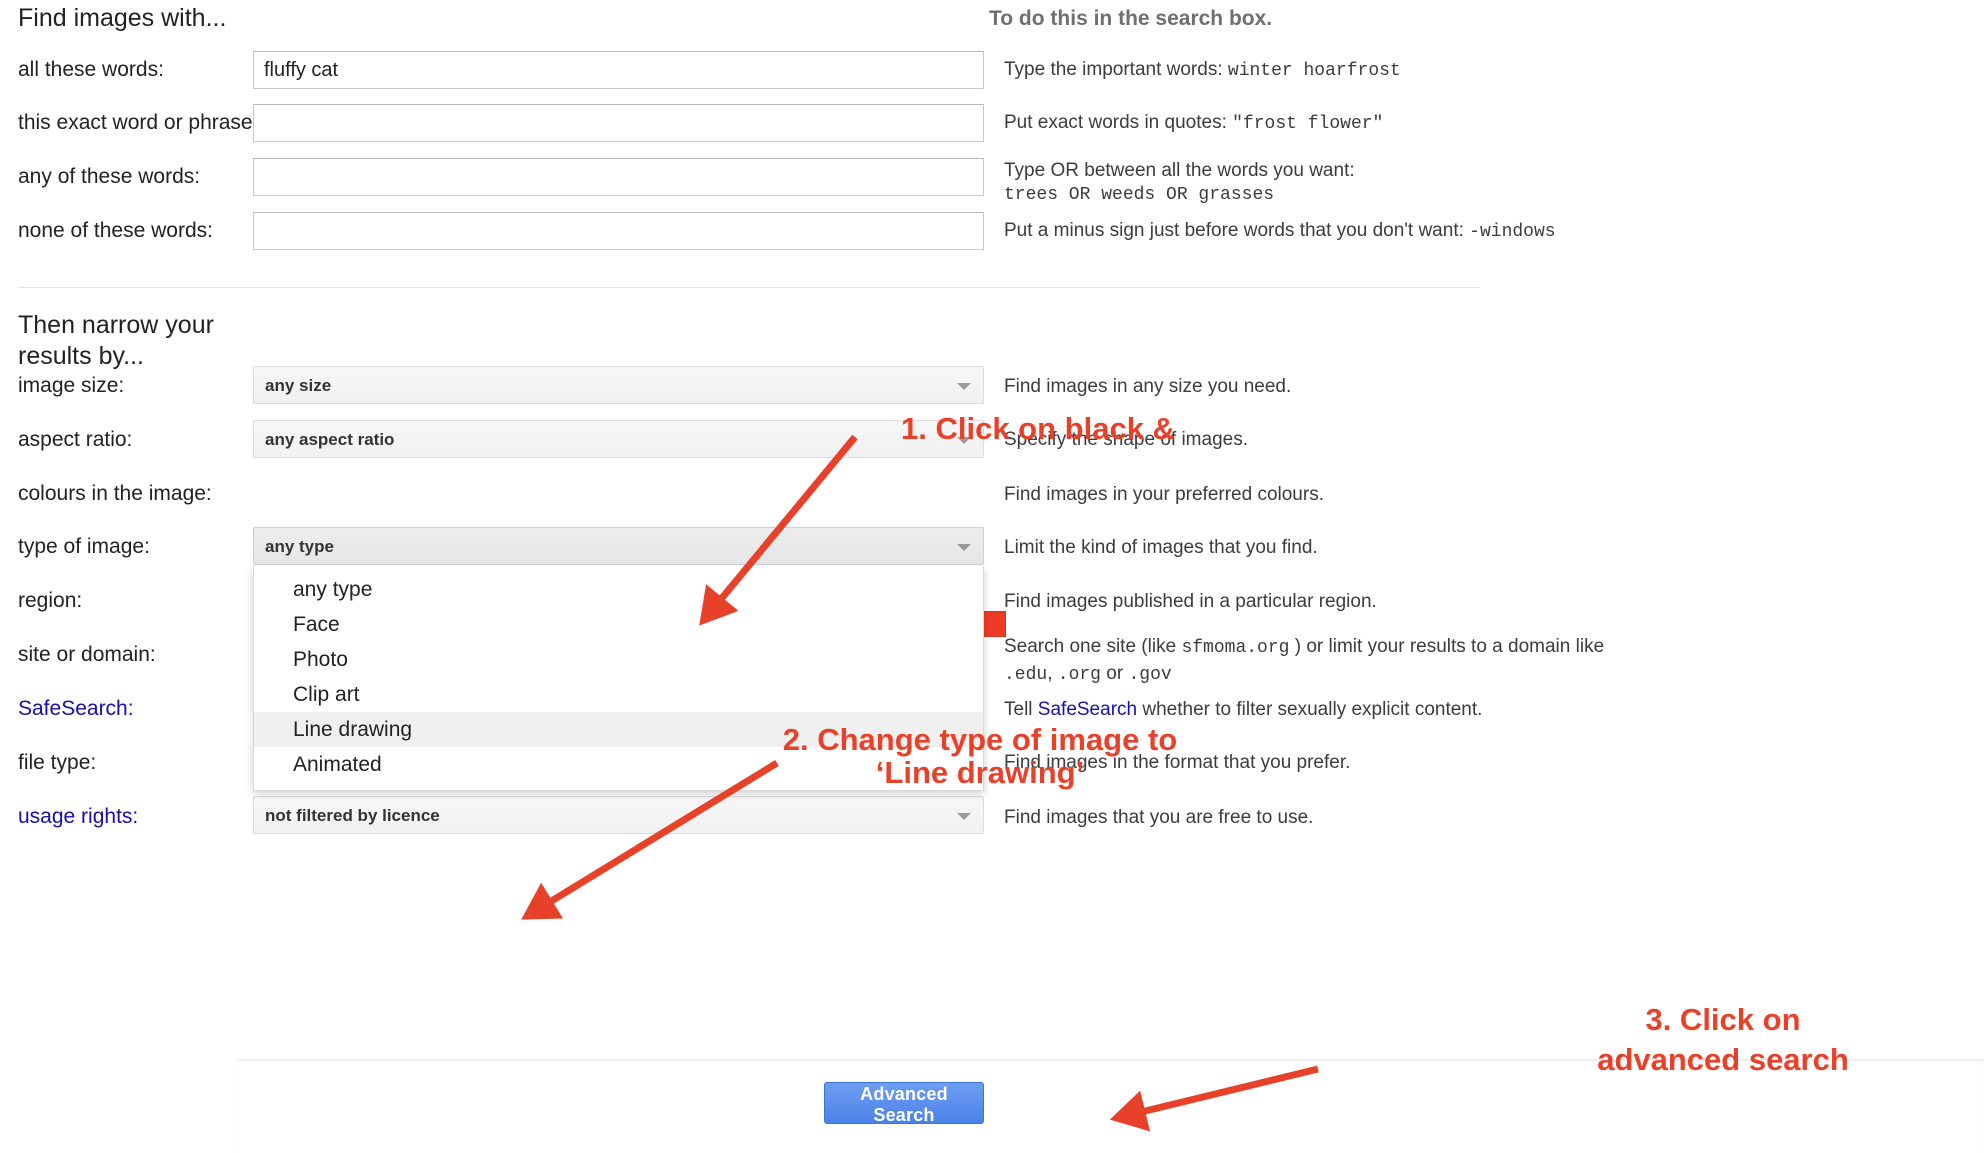  I want to click on label-site-or-domain: site or domain:, so click(87, 654).